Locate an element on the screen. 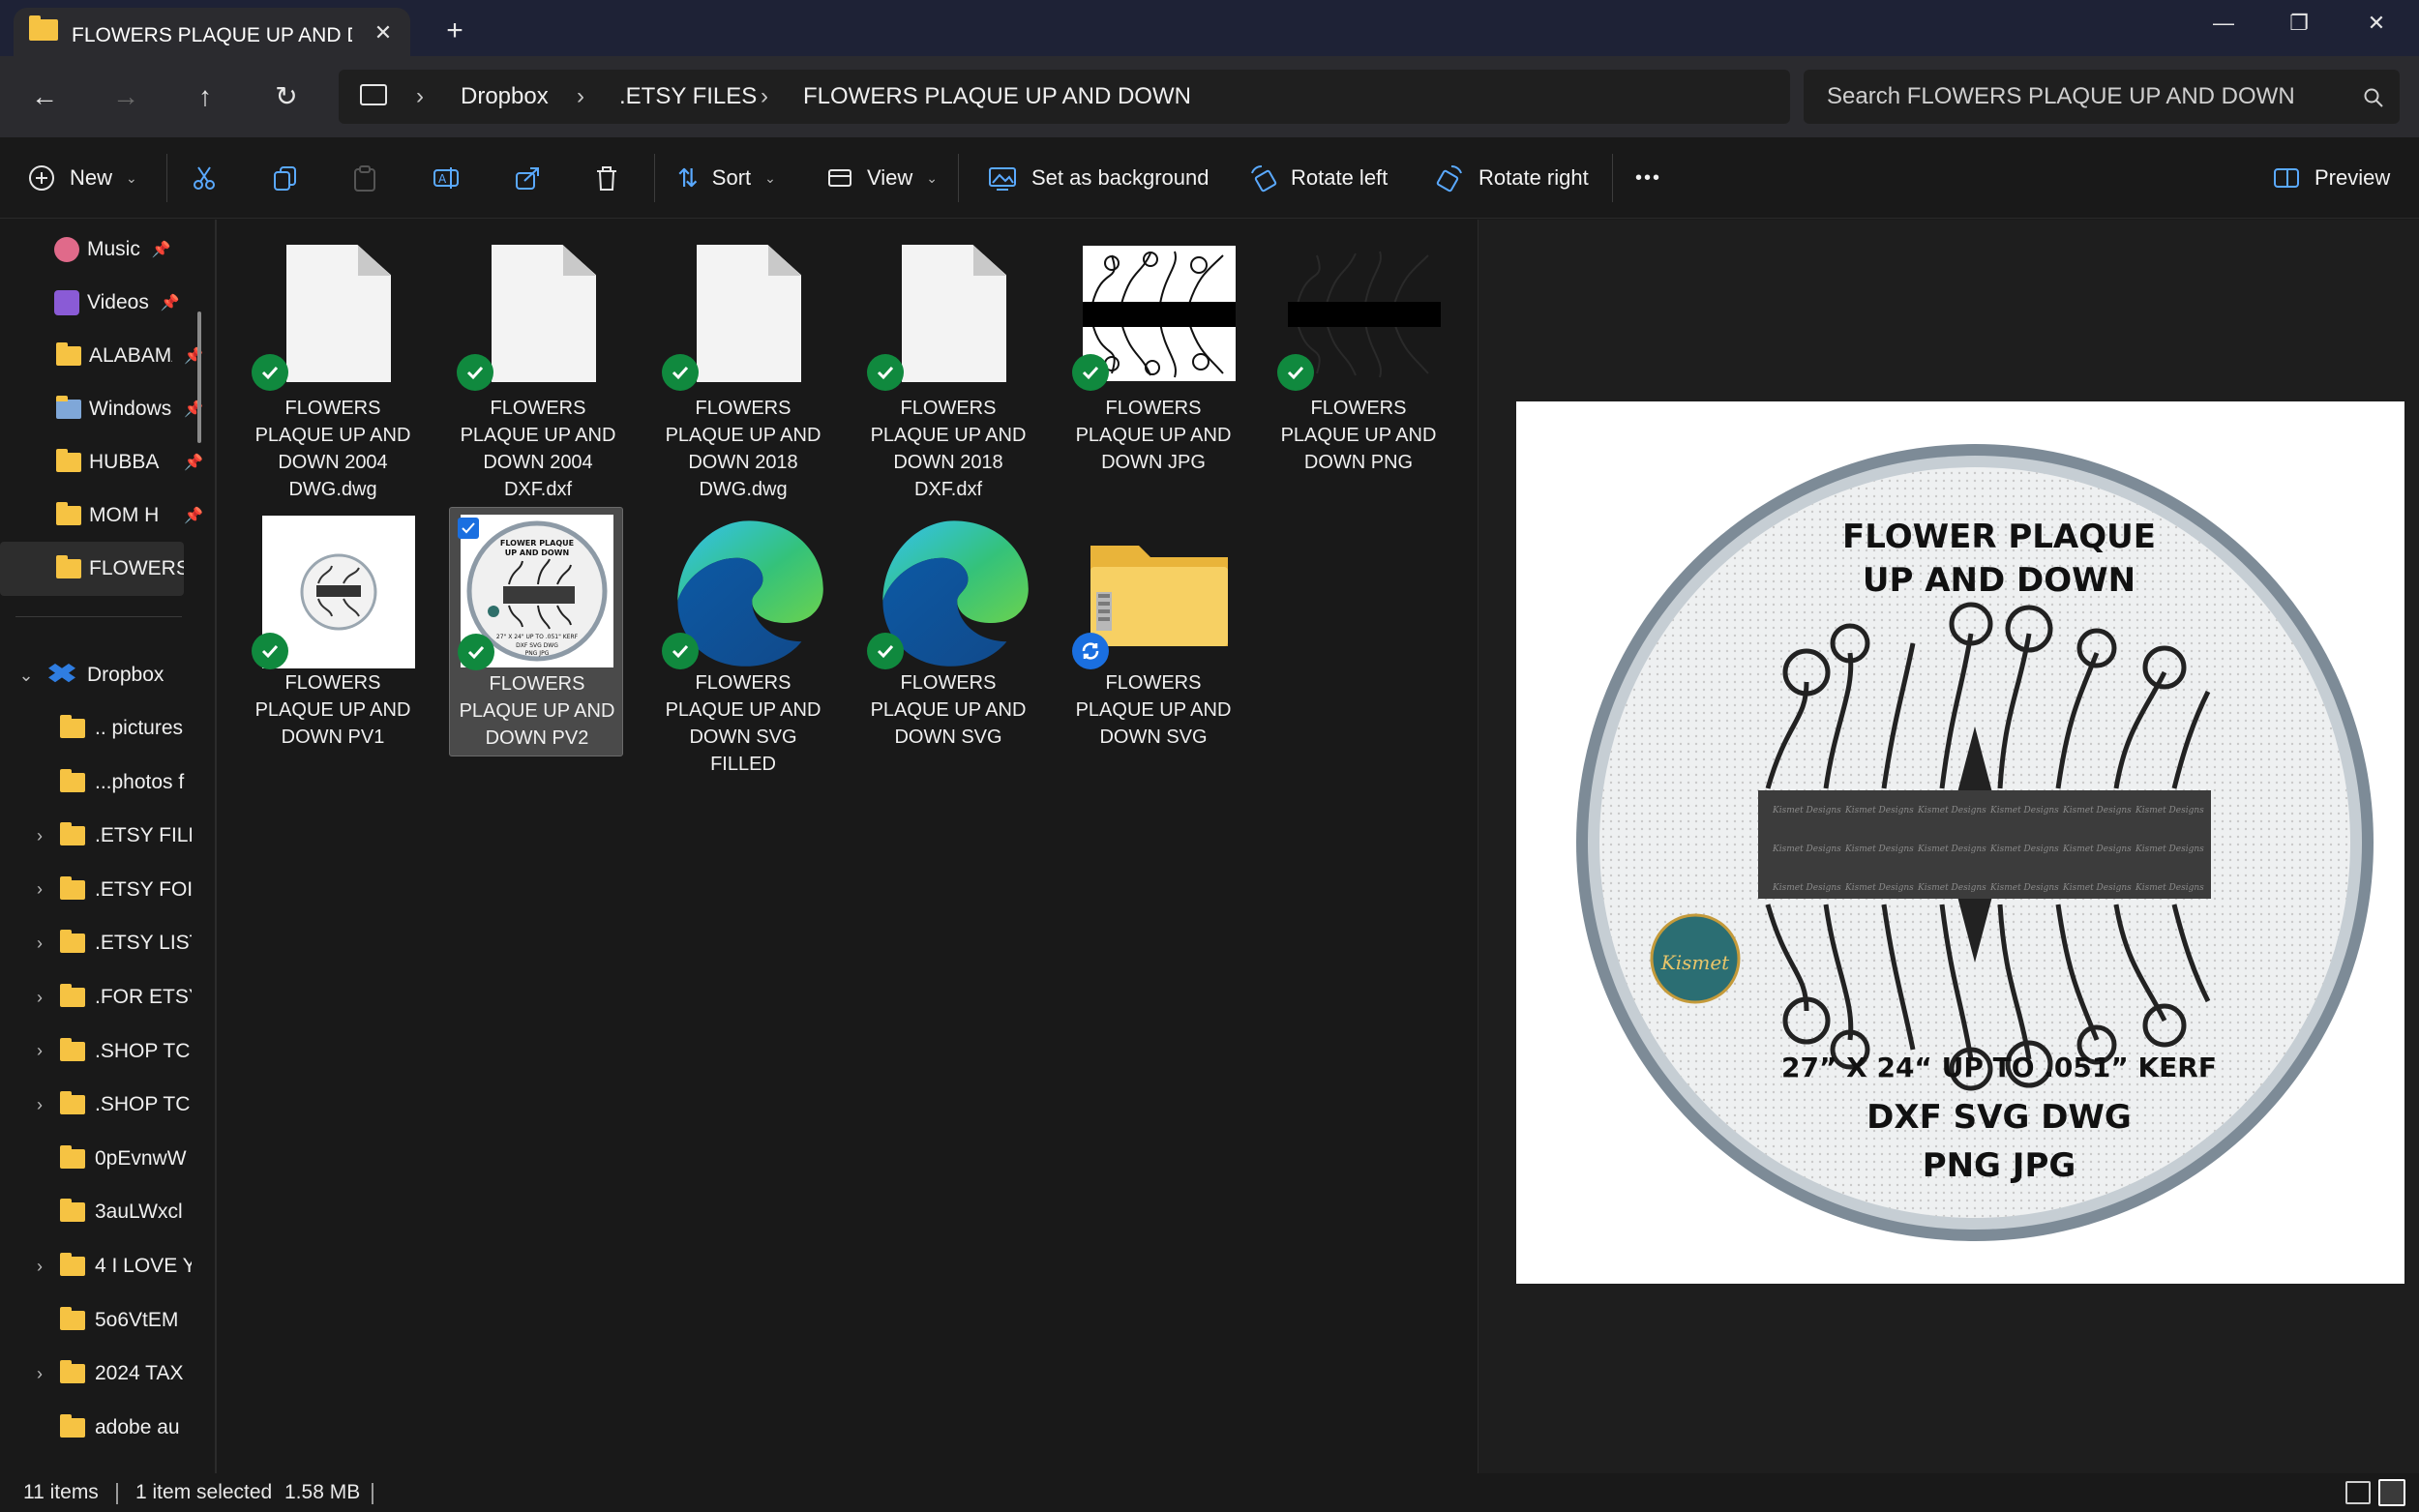 The height and width of the screenshot is (1512, 2419). sidebar-tree-item: ...photos f is located at coordinates (102, 783).